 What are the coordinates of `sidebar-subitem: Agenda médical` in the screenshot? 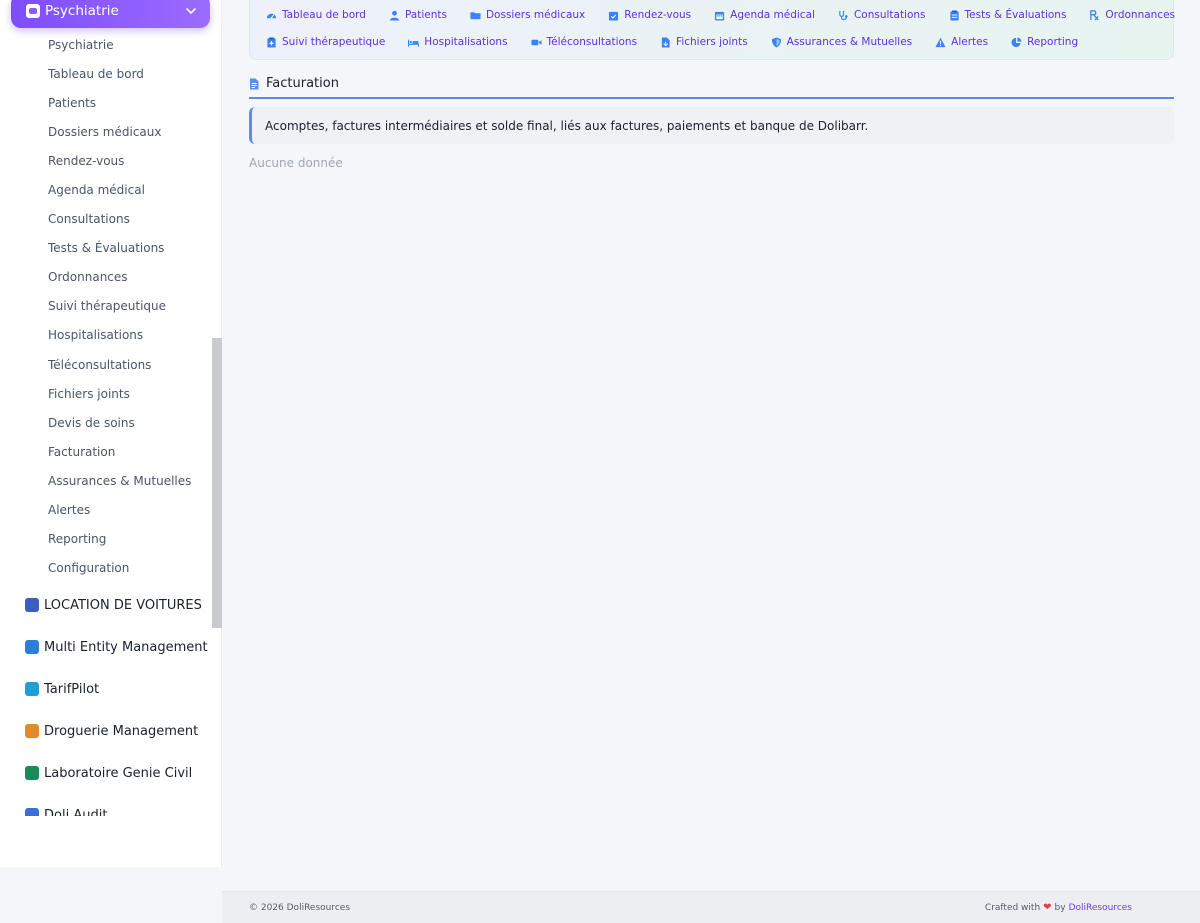 It's located at (106, 189).